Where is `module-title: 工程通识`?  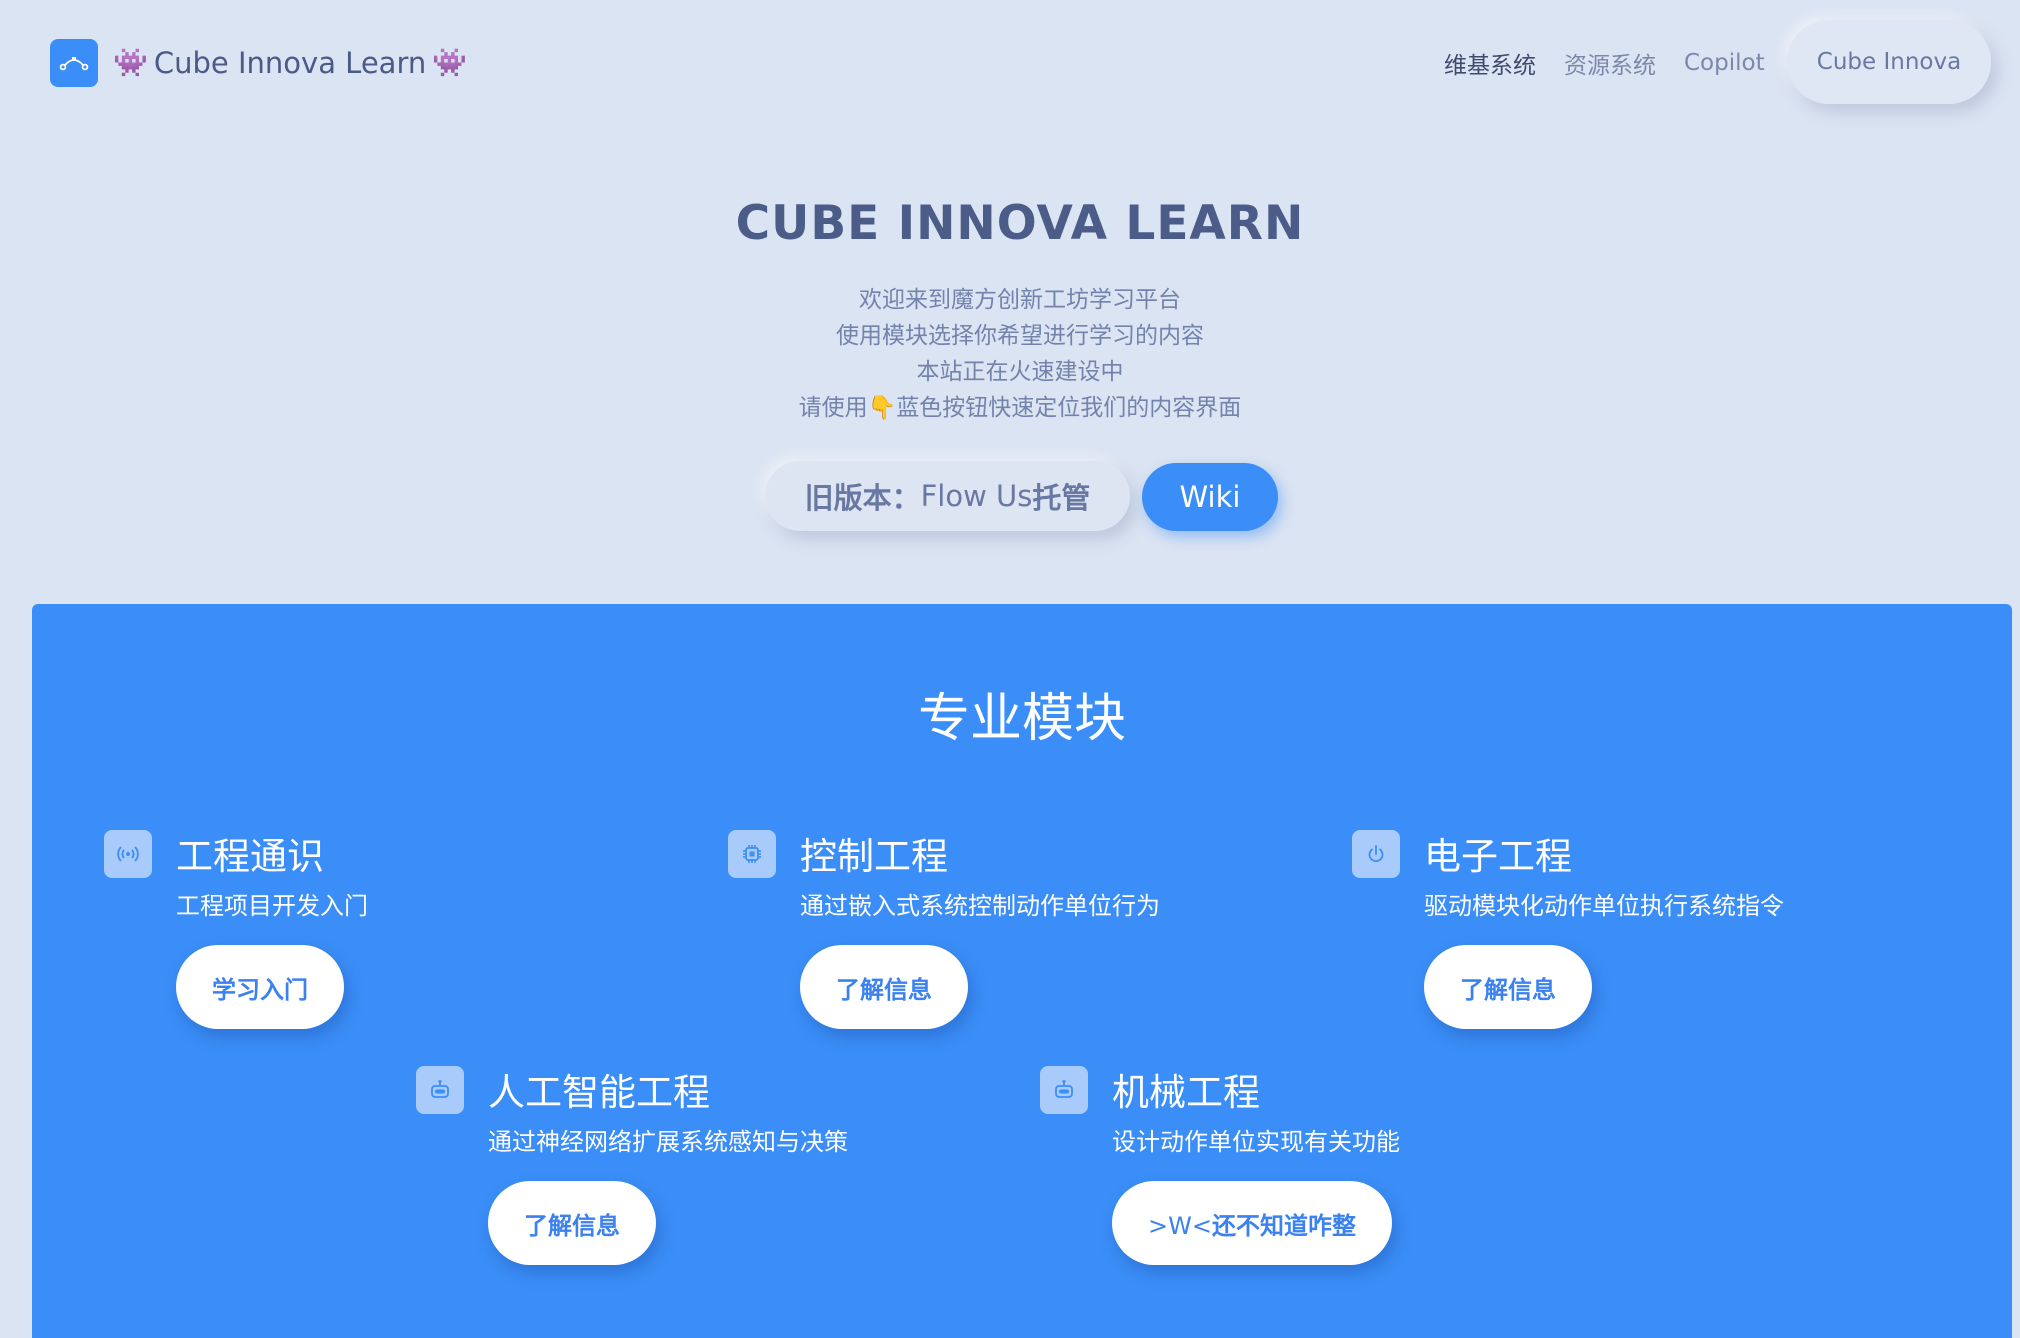 module-title: 工程通识 is located at coordinates (250, 856).